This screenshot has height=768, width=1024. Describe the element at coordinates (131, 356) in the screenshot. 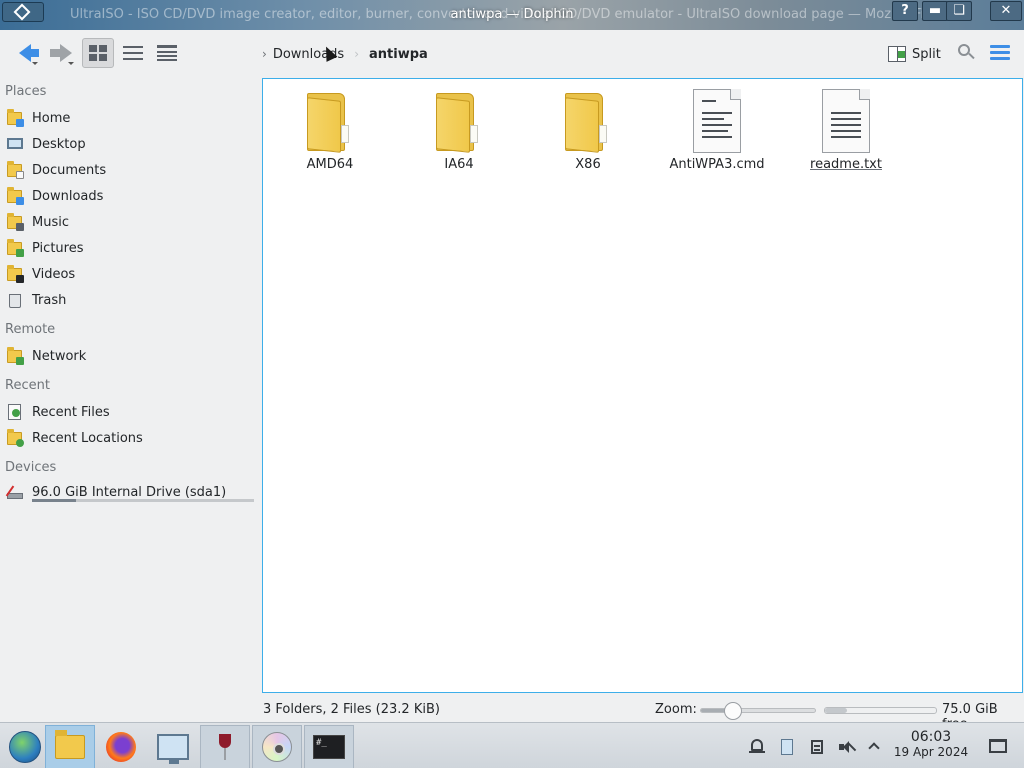

I see `sidebar-item-network: Network` at that location.